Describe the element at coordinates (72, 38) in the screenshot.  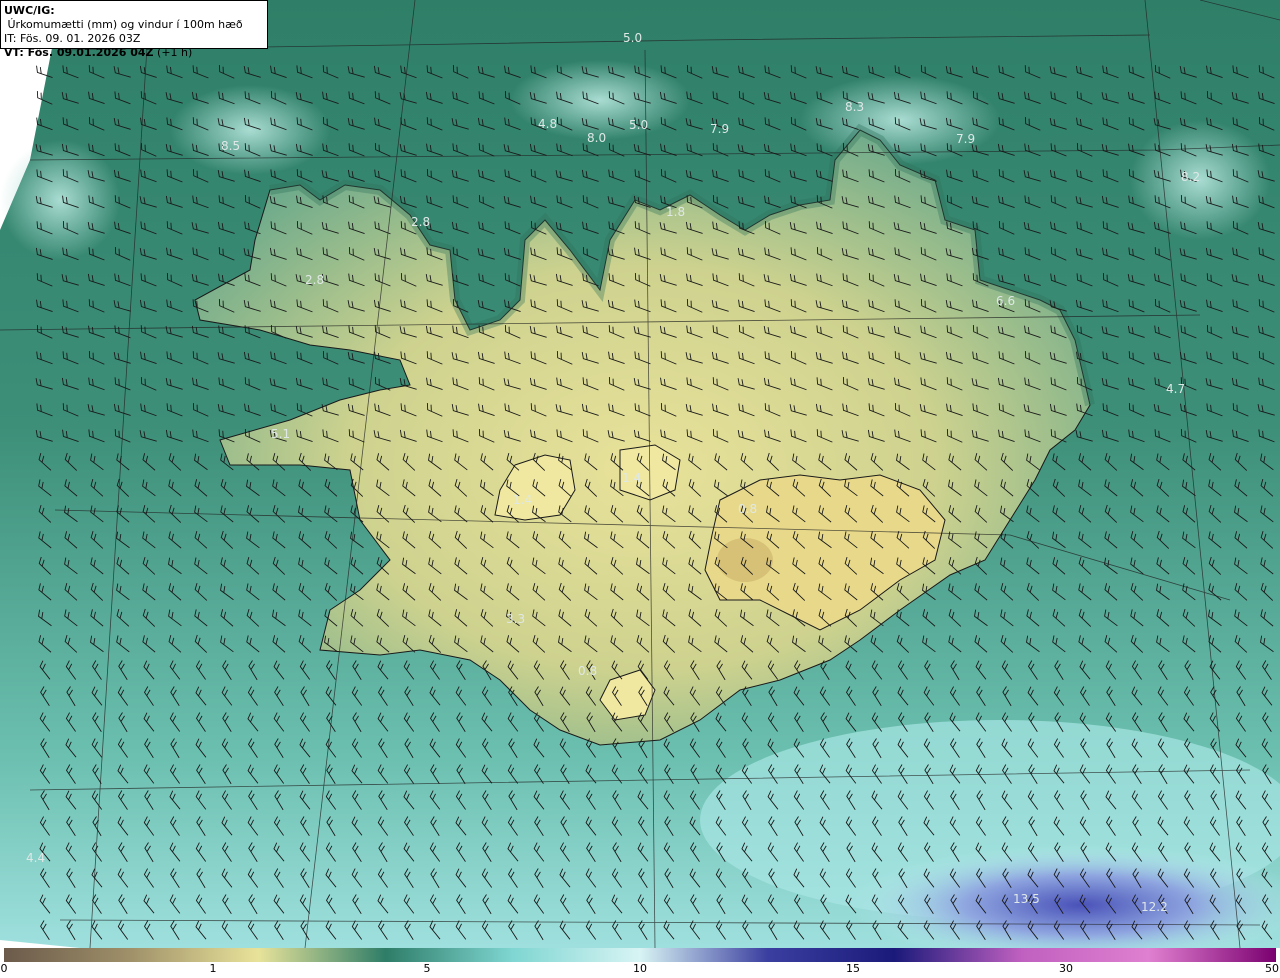
I see `init-time: IT: Fös. 09. 01. 2026 03Z` at that location.